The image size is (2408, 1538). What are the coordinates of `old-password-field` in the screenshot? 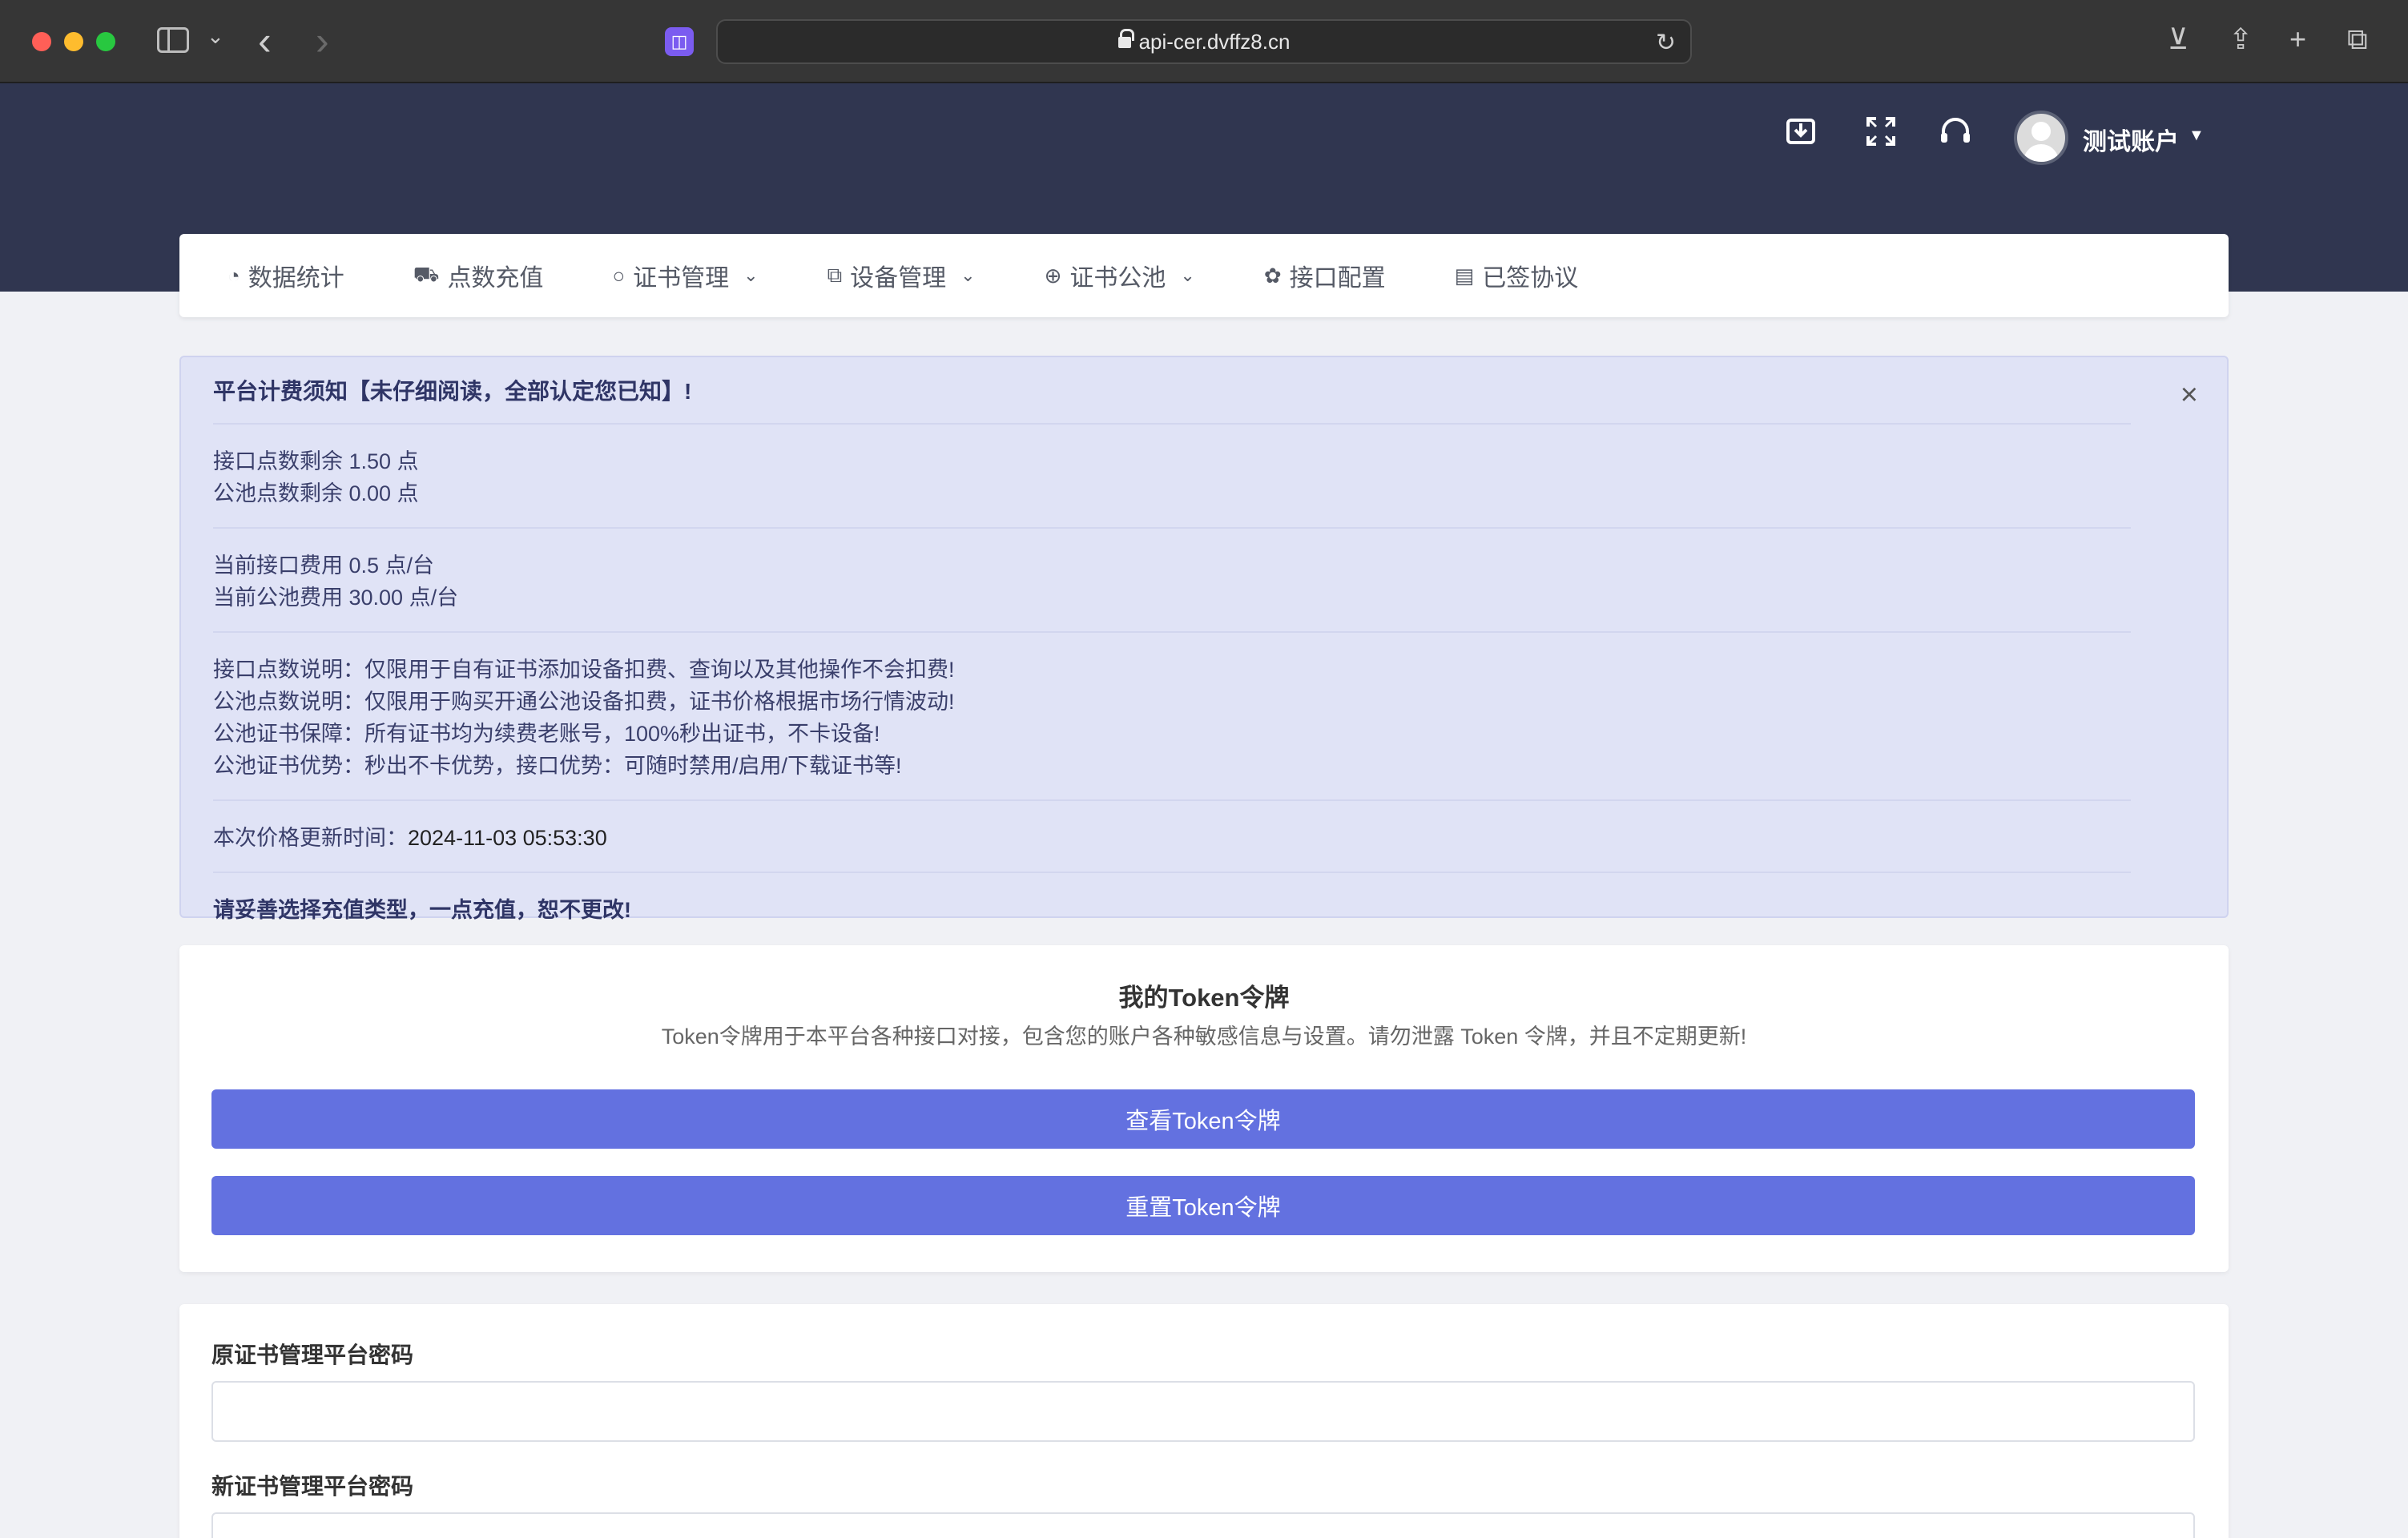 It's located at (1203, 1411).